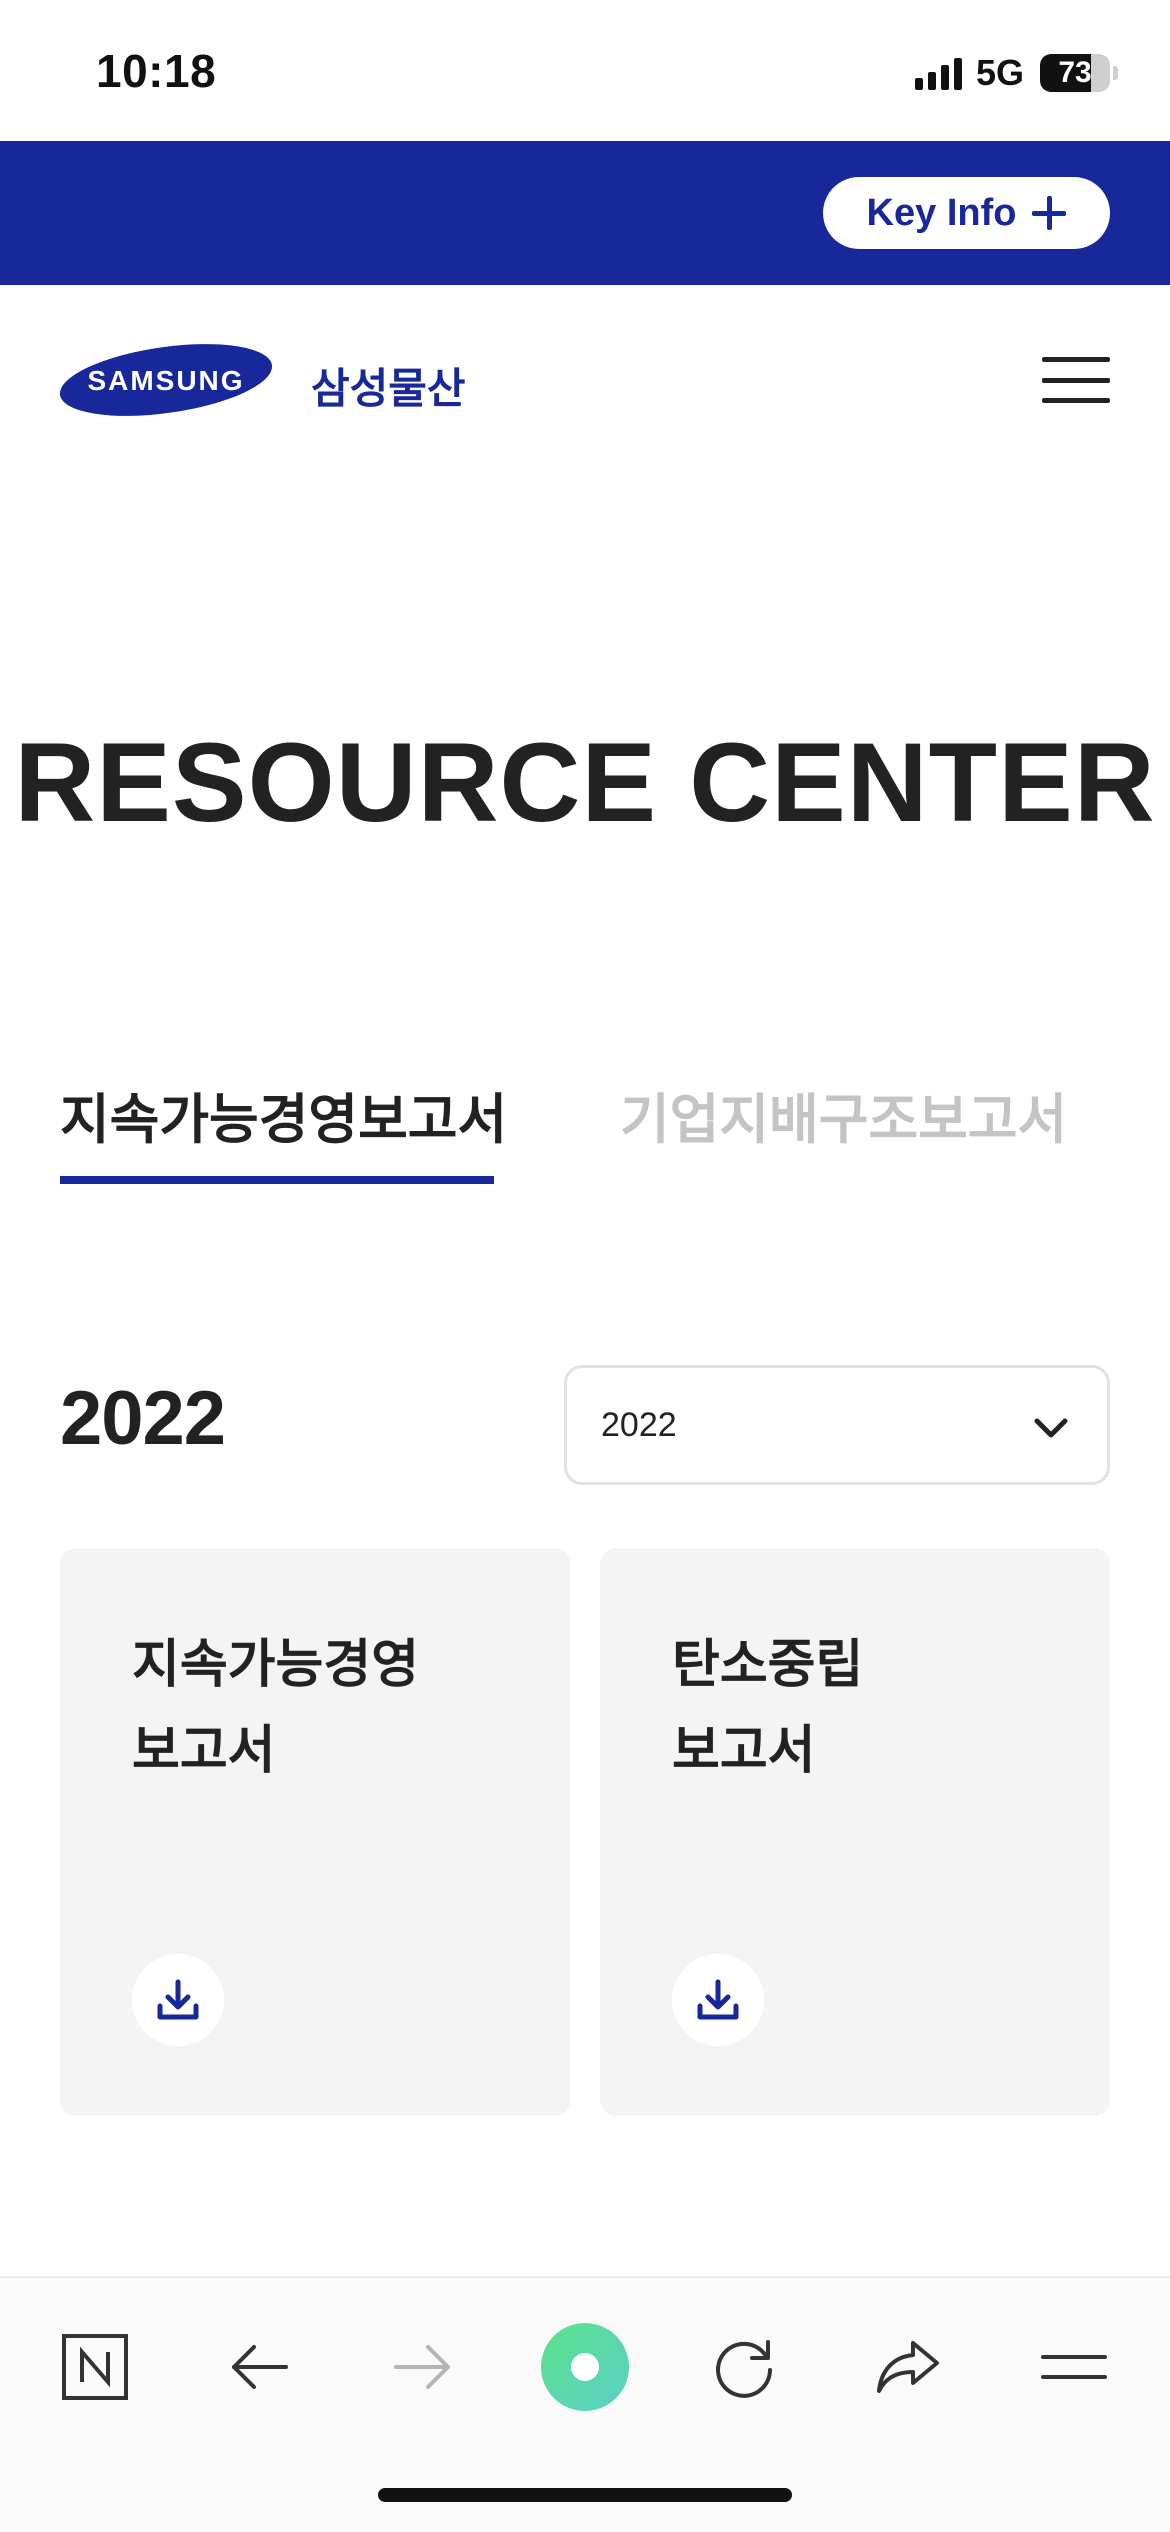  Describe the element at coordinates (260, 2367) in the screenshot. I see `back-arrow-icon` at that location.